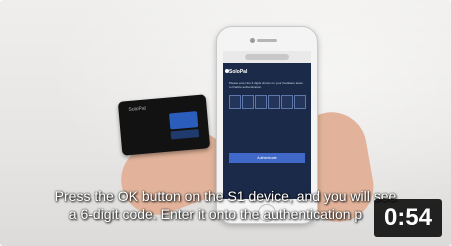 Image resolution: width=451 pixels, height=246 pixels. What do you see at coordinates (164, 125) in the screenshot?
I see `hardware-token-device: SoloPal` at bounding box center [164, 125].